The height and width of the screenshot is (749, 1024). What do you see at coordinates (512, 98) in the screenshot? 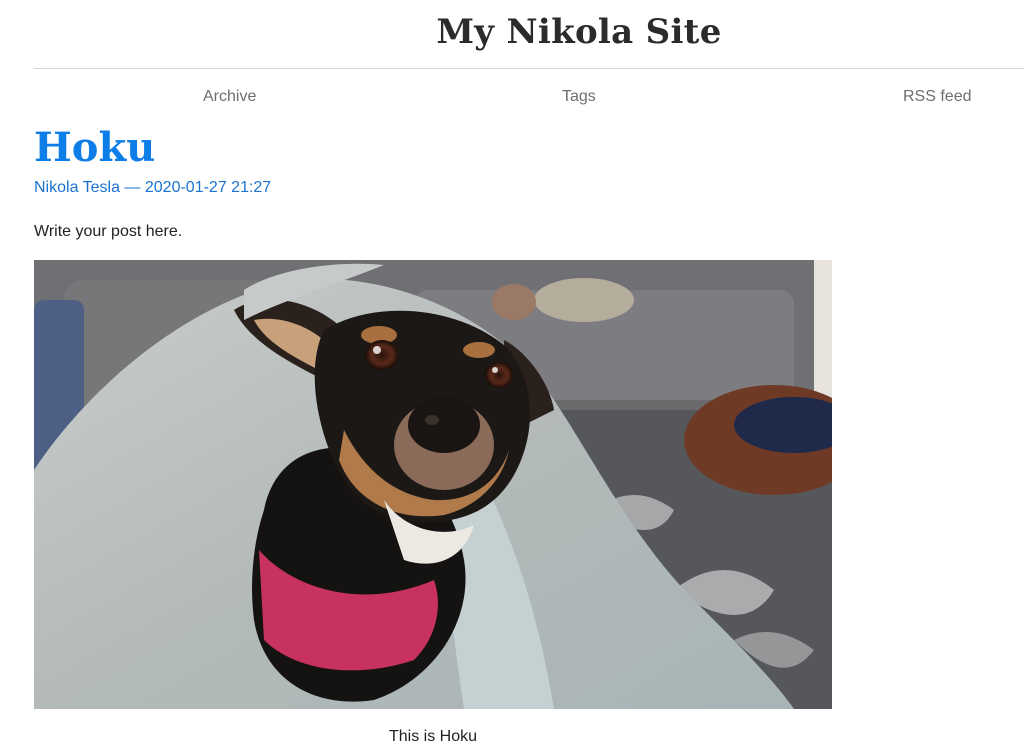
I see `main-nav: Archive Tags RSS feed` at bounding box center [512, 98].